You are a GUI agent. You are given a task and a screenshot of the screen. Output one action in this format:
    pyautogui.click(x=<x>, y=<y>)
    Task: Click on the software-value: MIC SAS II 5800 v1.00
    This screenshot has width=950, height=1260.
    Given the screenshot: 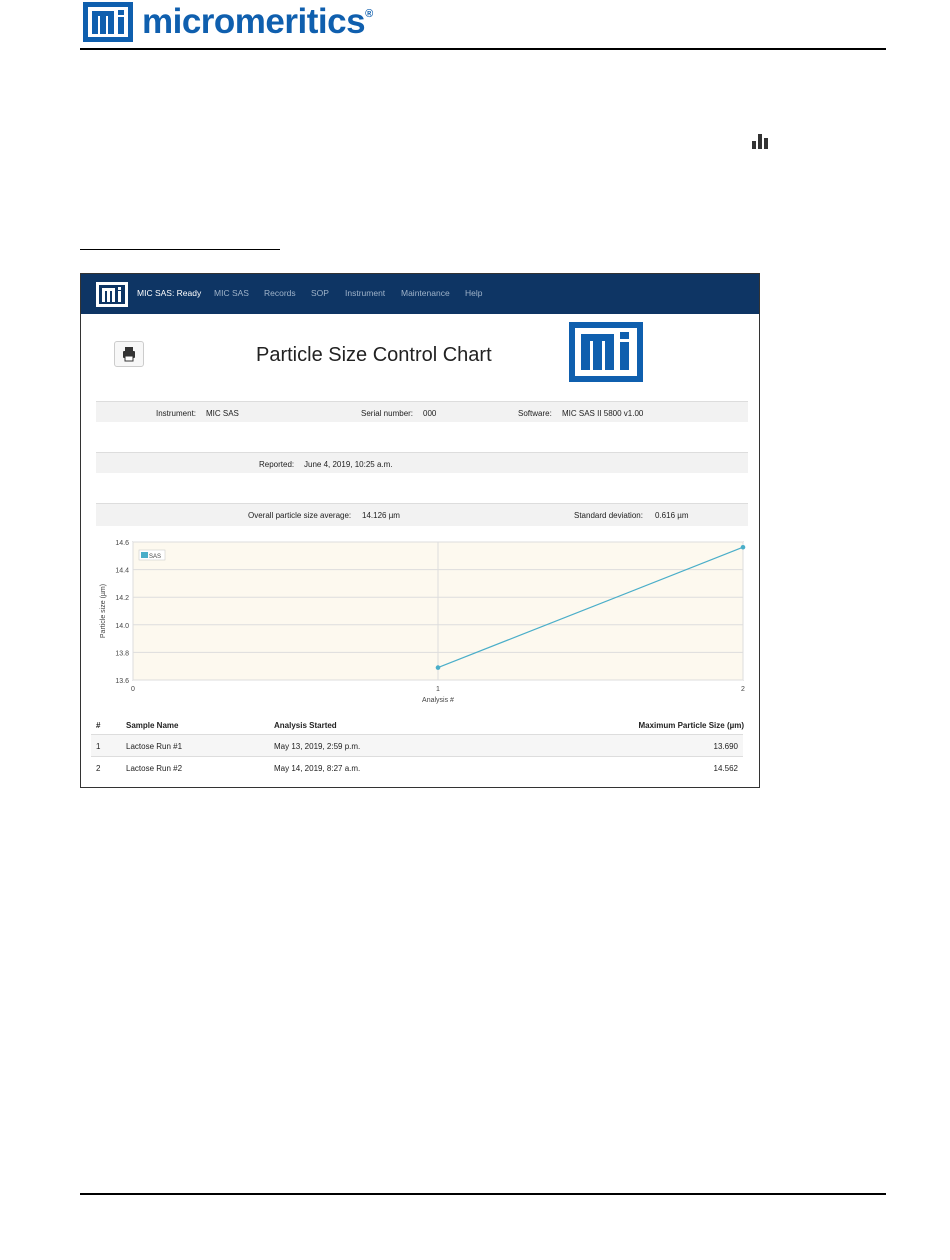 What is the action you would take?
    pyautogui.click(x=603, y=413)
    